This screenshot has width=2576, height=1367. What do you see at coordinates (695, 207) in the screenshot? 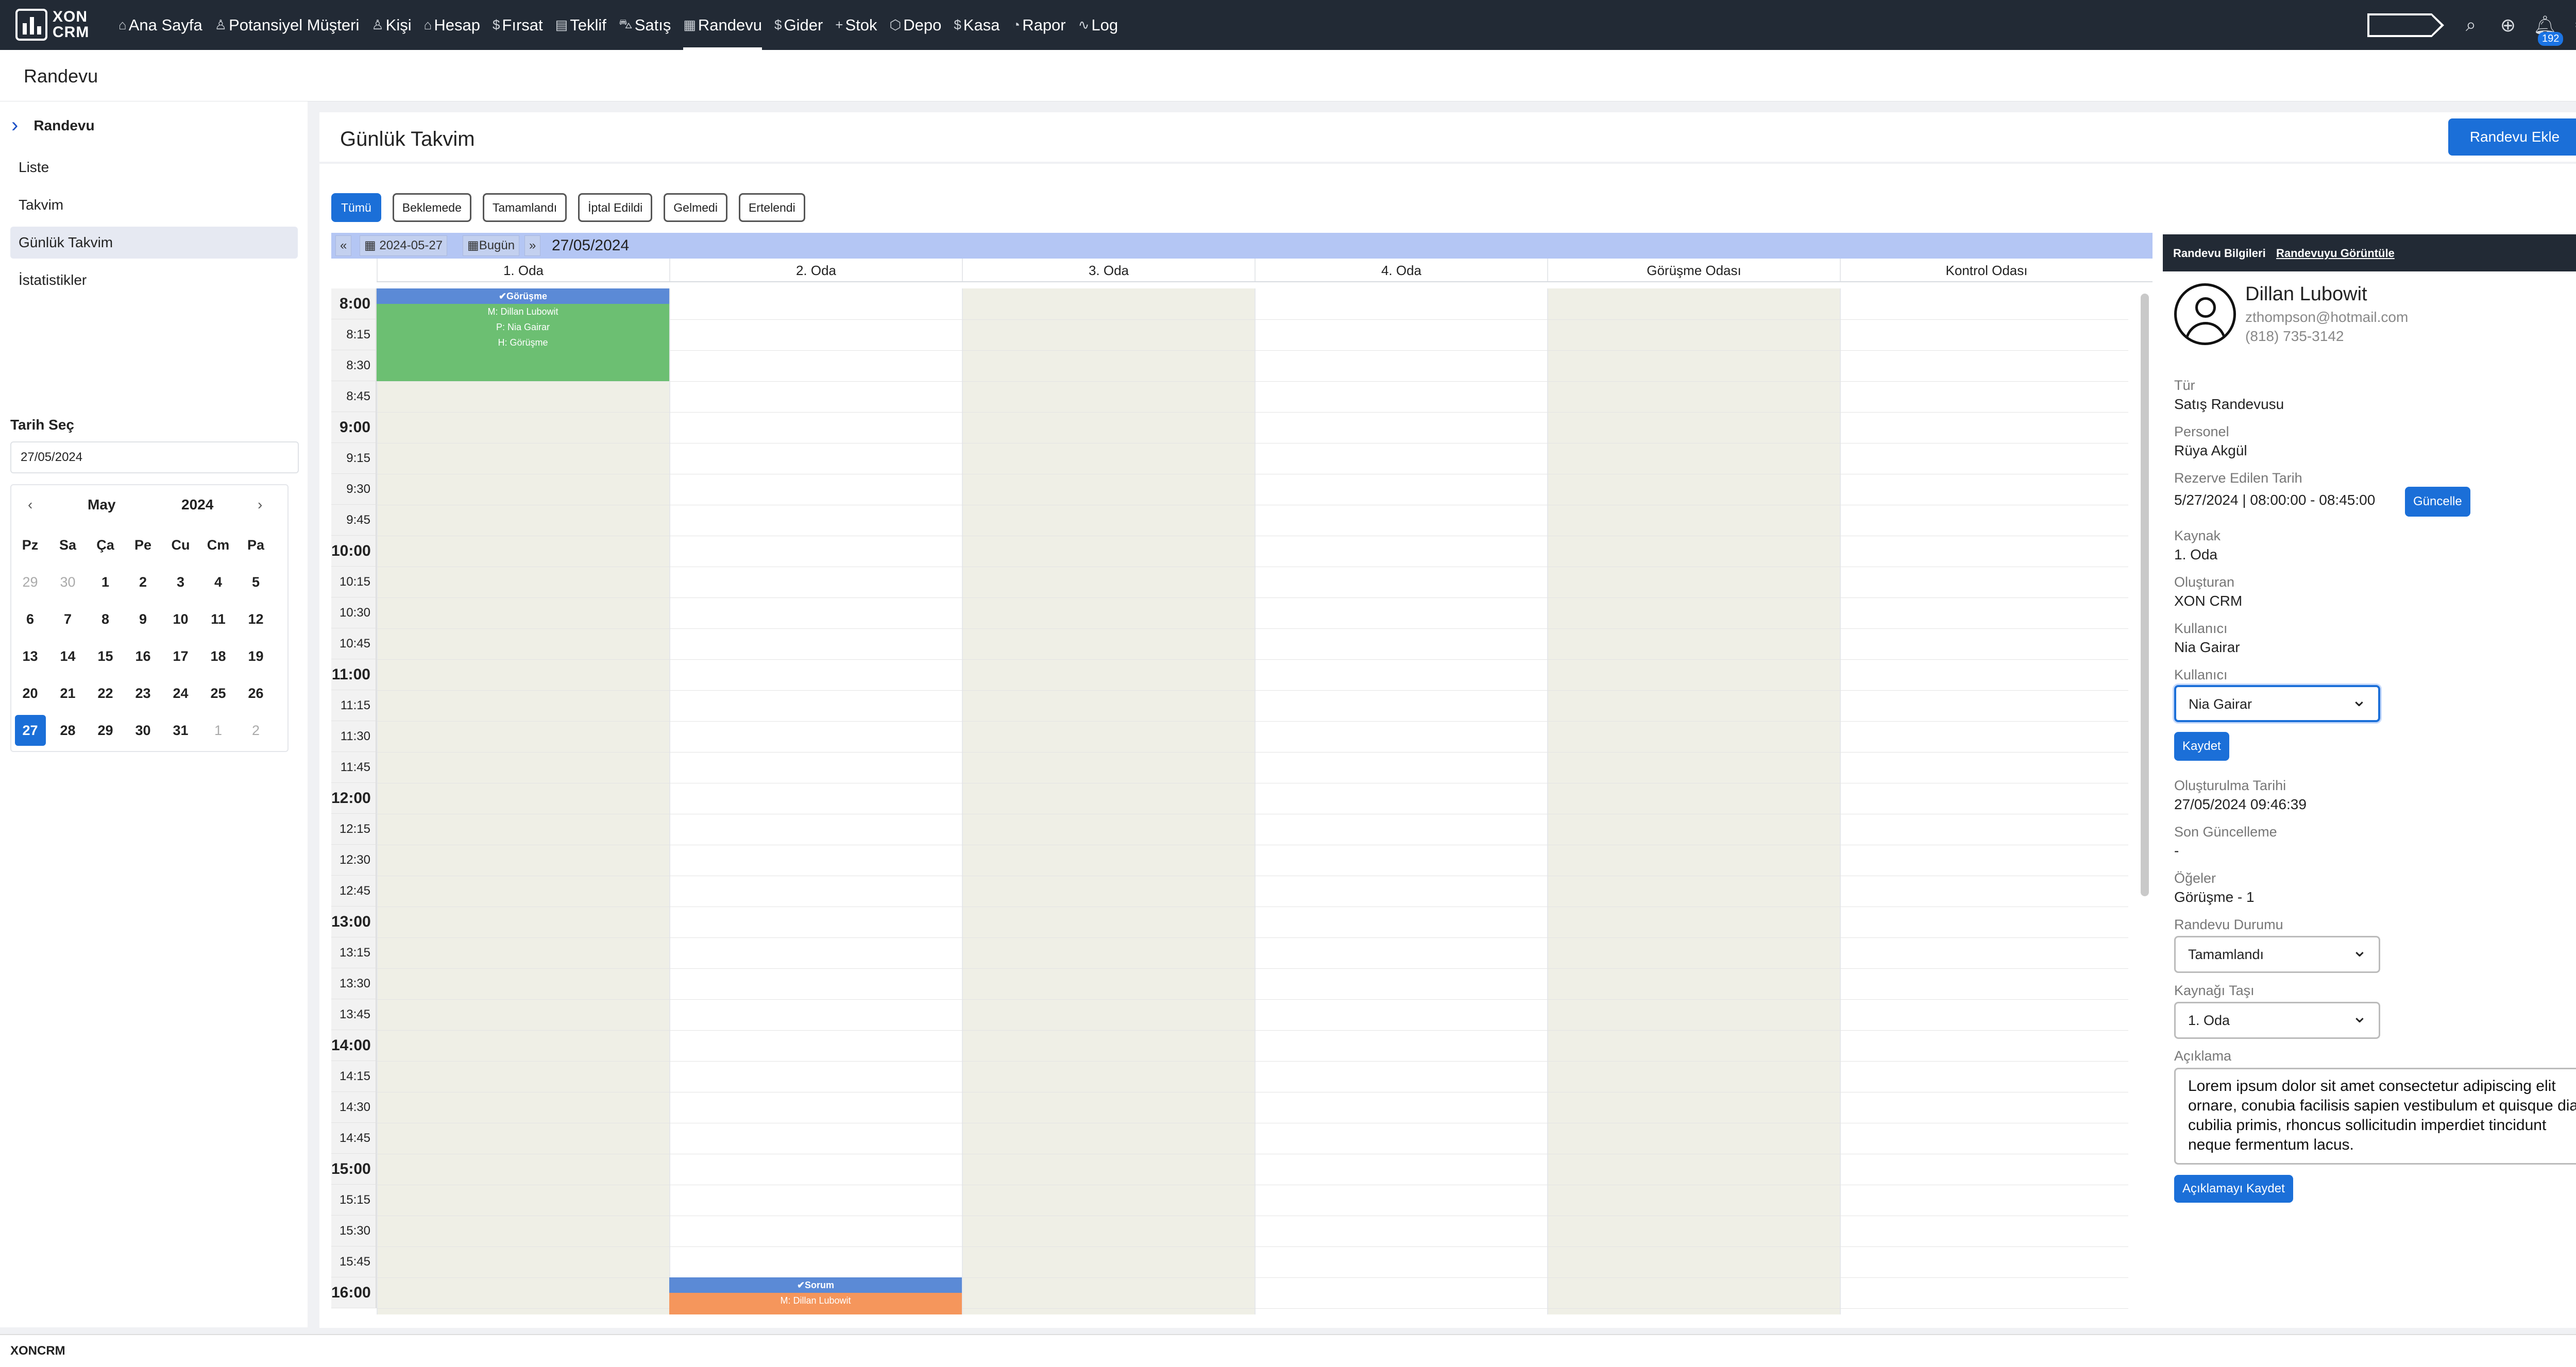
I see `filter-button: Gelmedi` at bounding box center [695, 207].